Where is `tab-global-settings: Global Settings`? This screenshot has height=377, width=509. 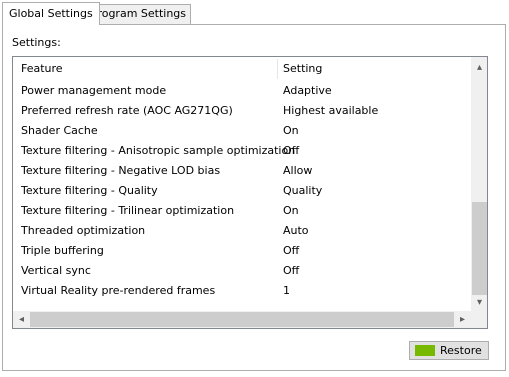 tab-global-settings: Global Settings is located at coordinates (51, 13).